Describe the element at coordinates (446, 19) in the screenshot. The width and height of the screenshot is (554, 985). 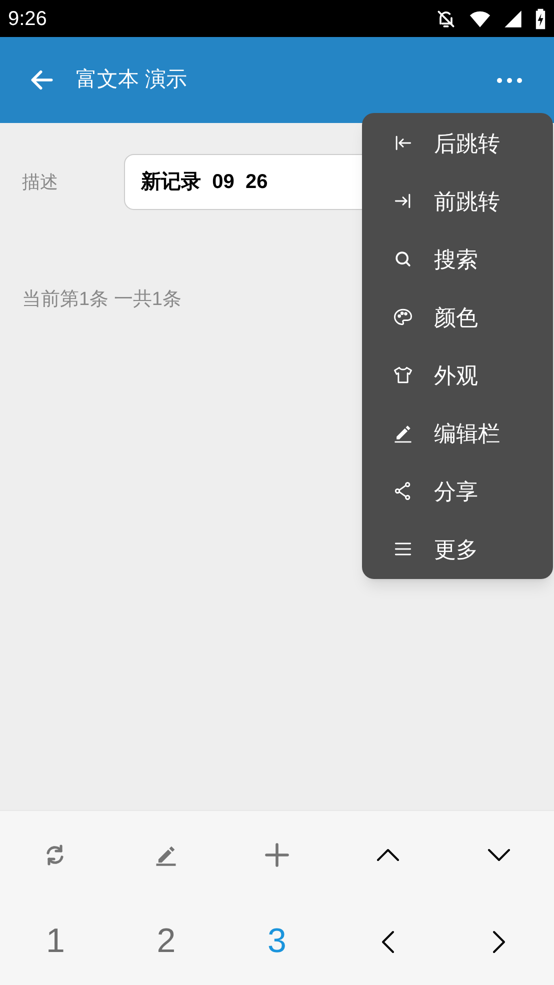
I see `bell-off-icon` at that location.